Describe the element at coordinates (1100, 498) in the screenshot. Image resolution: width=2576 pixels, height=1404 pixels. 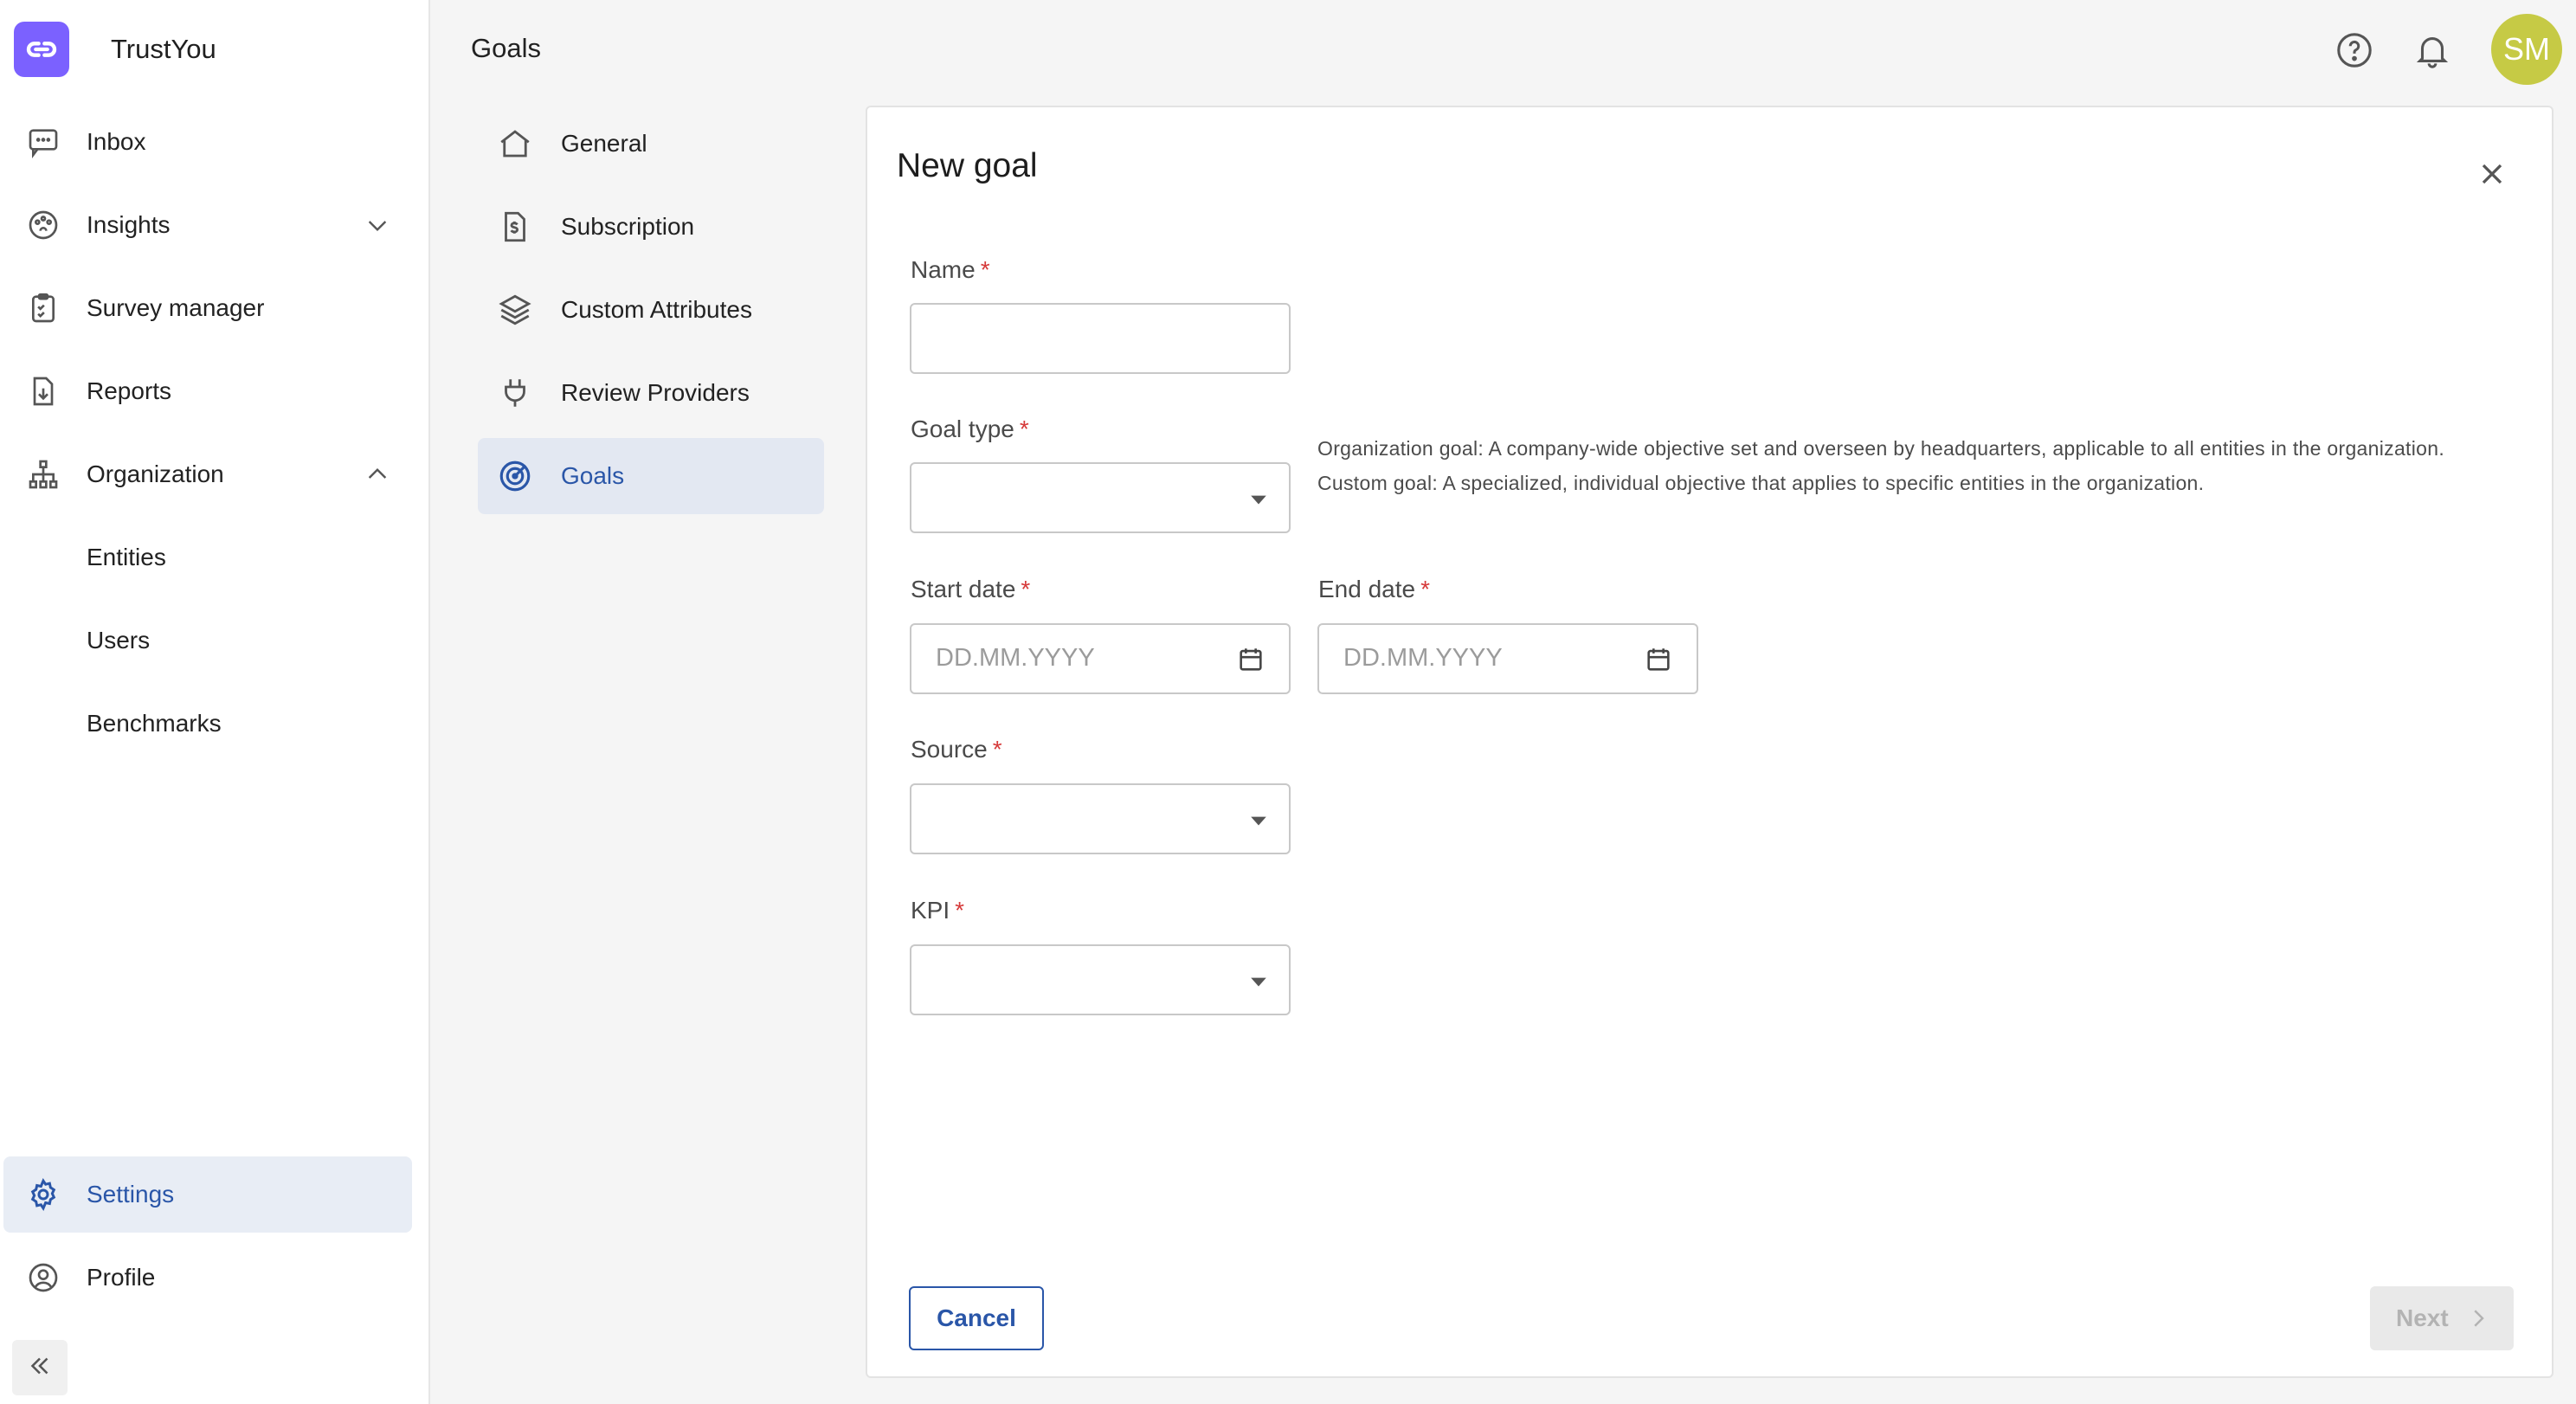
I see `goal-type-select` at that location.